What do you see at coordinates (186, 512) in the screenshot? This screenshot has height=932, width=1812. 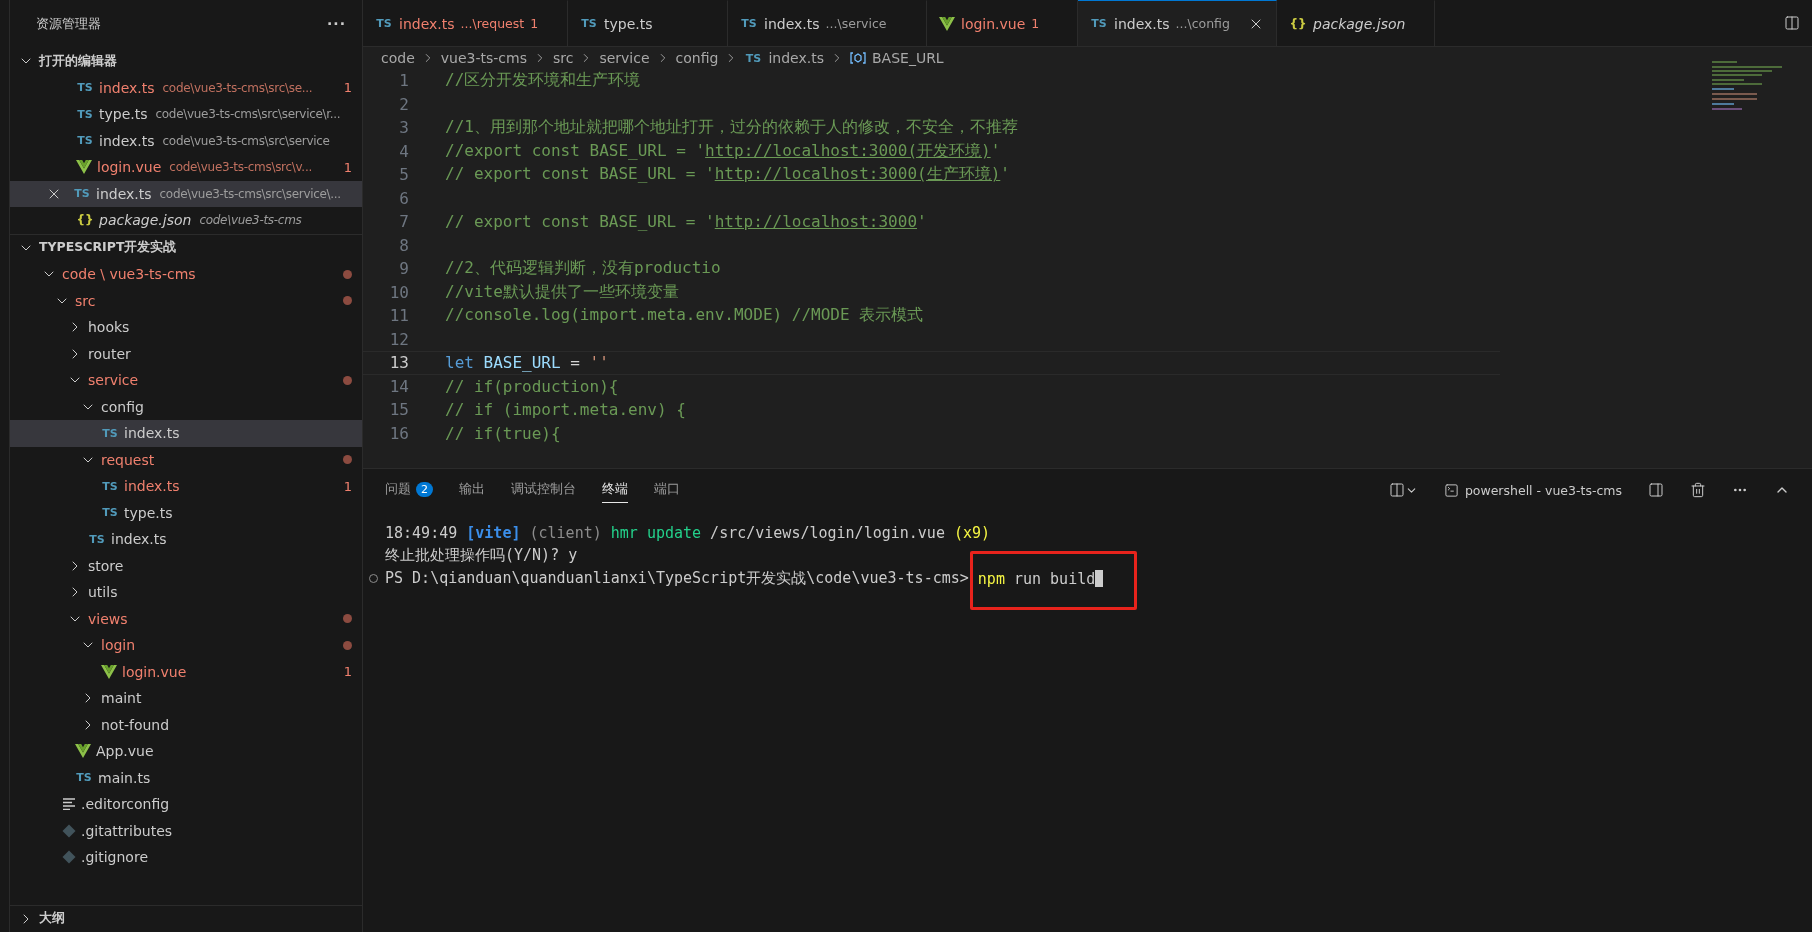 I see `file-item: TS type.ts` at bounding box center [186, 512].